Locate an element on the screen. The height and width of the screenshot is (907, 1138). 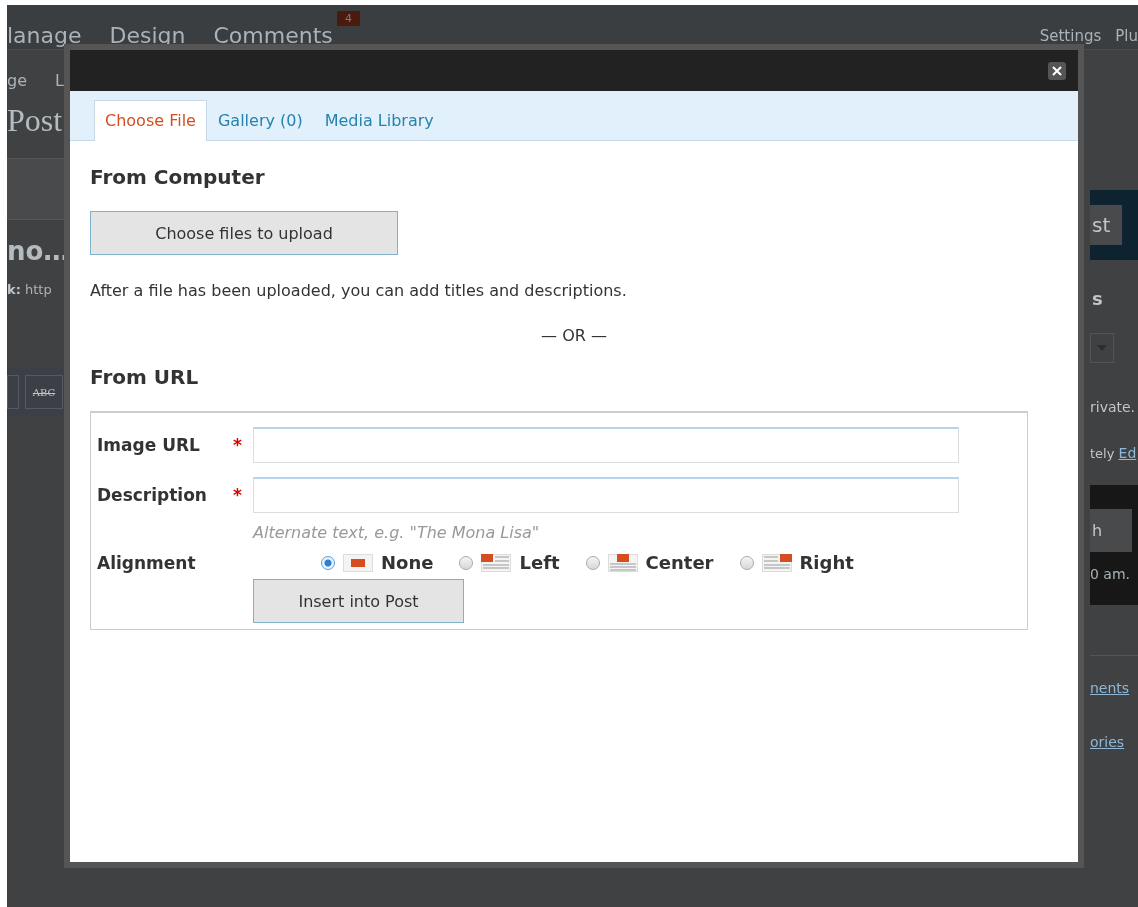
insert-button: Insert into Post is located at coordinates (358, 601).